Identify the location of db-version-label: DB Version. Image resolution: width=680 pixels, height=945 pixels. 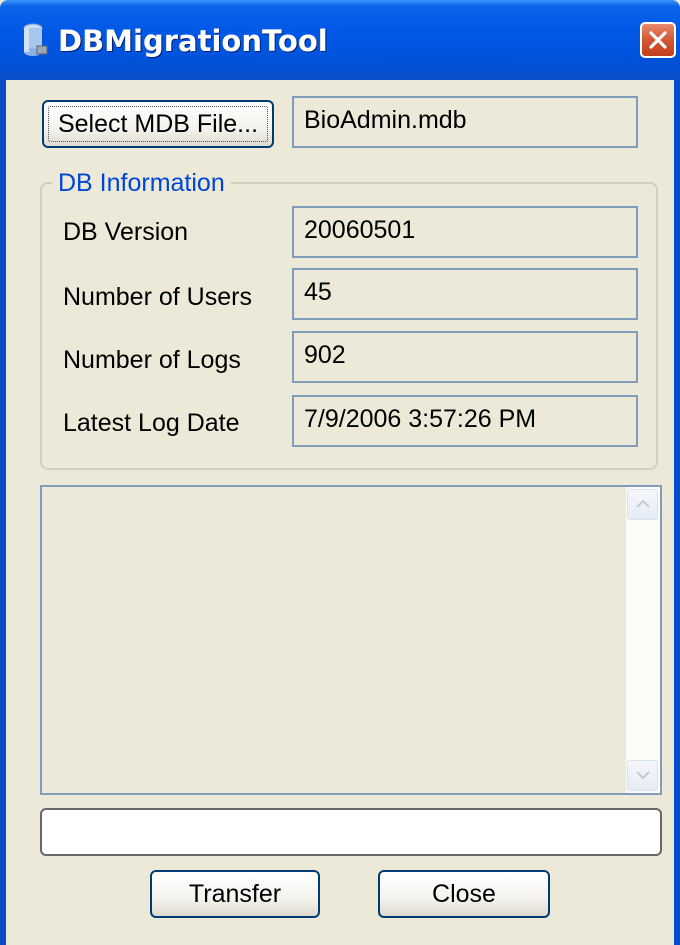
(126, 232).